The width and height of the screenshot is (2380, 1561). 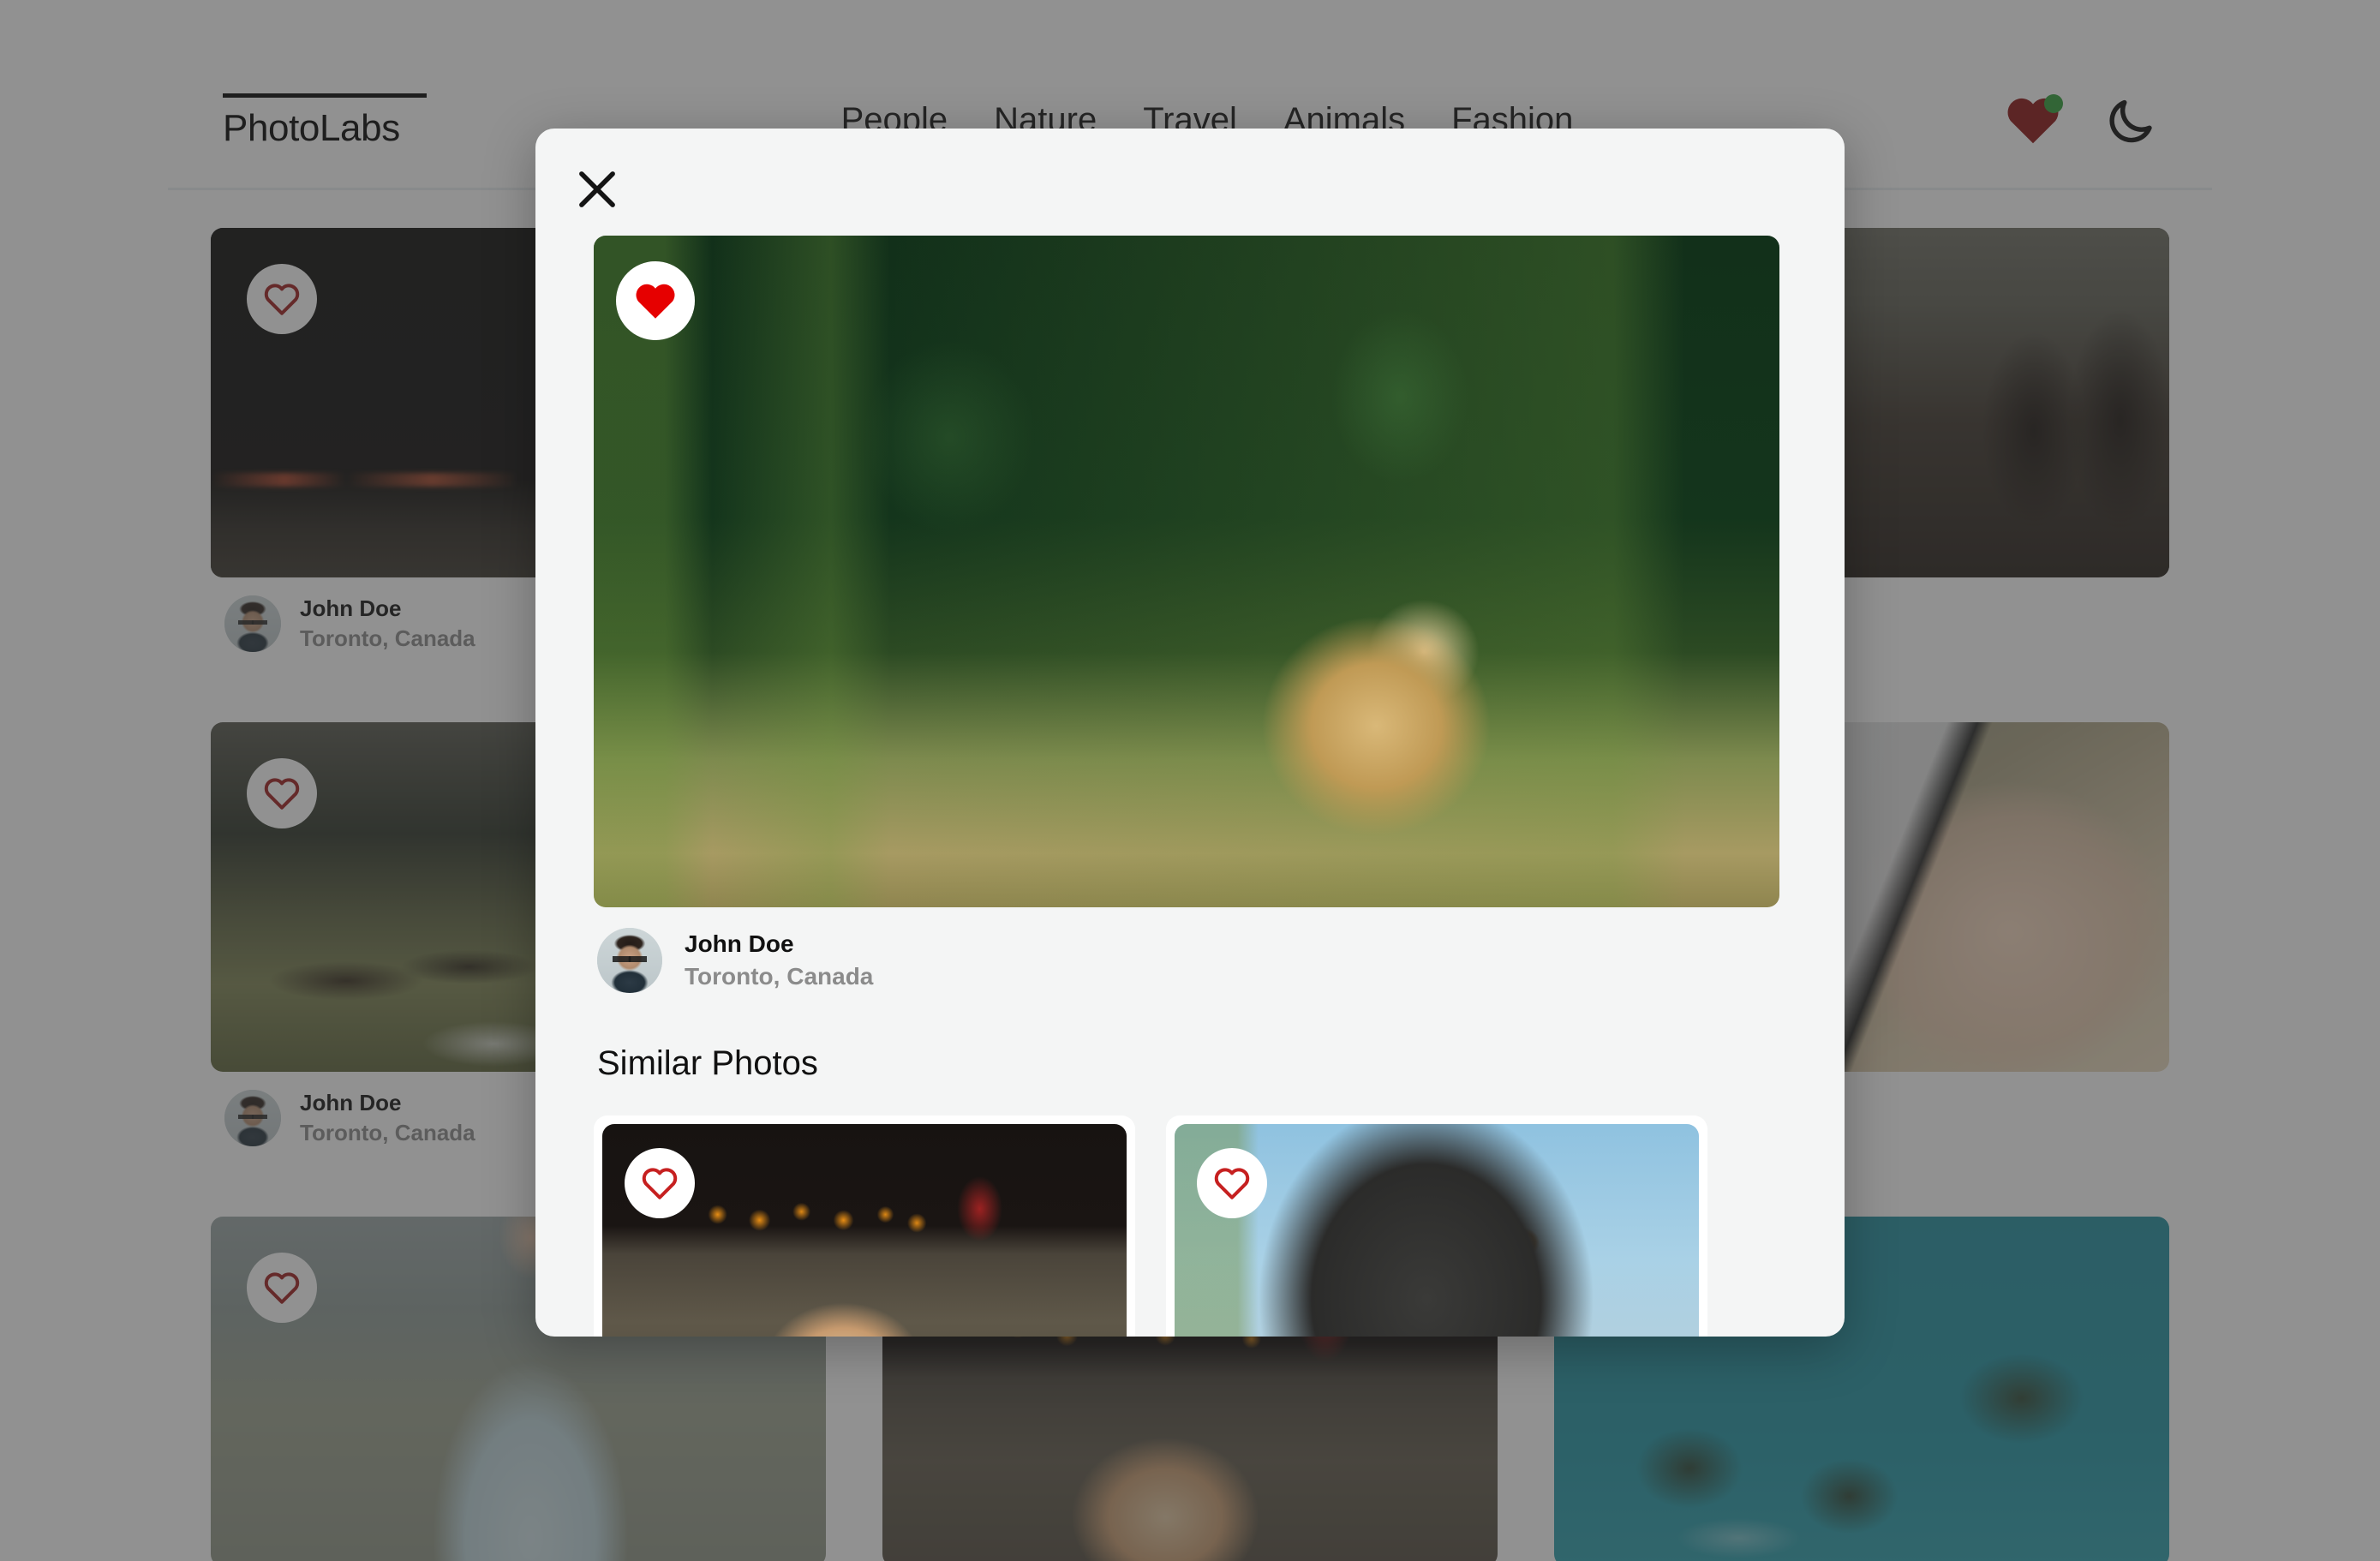 I want to click on author-location: Toronto, Canada, so click(x=780, y=976).